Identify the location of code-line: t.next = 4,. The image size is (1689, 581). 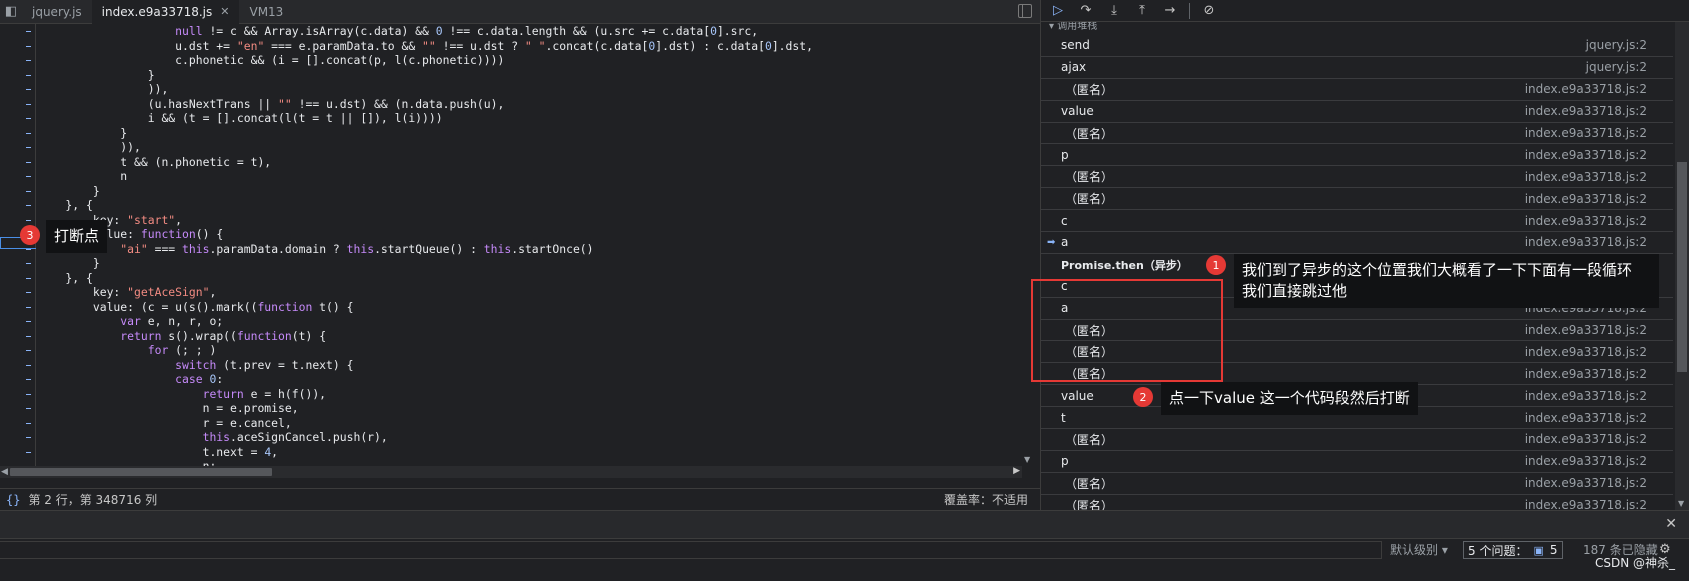
(533, 452).